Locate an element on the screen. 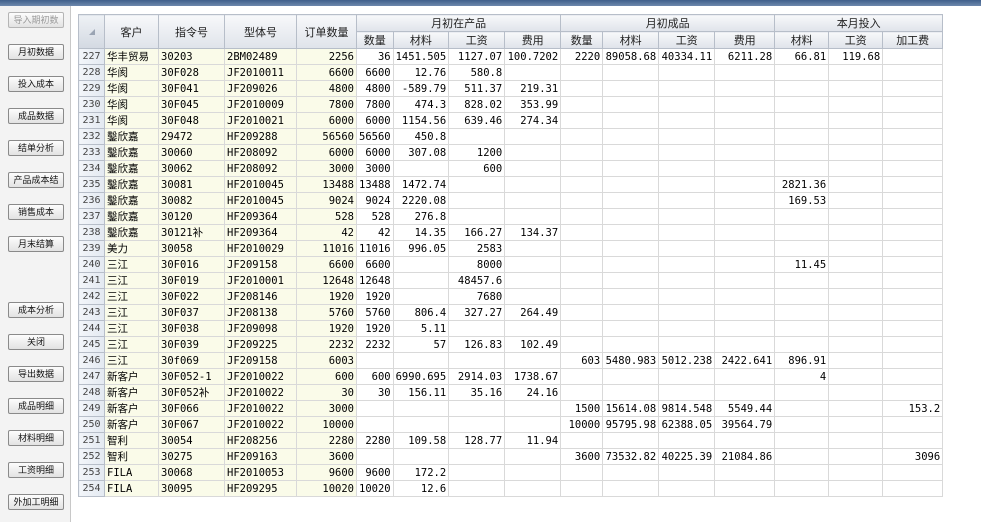  model-cell: JF2010021 is located at coordinates (260, 120).